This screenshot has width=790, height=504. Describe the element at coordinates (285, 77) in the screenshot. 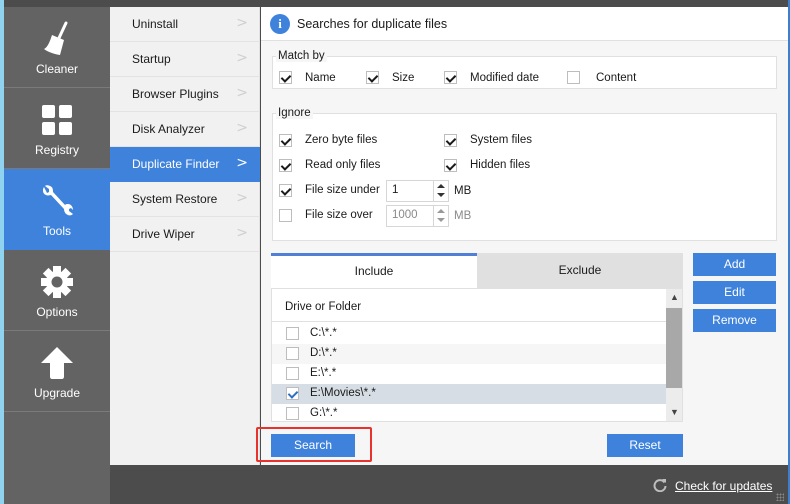

I see `match-name-checkbox` at that location.